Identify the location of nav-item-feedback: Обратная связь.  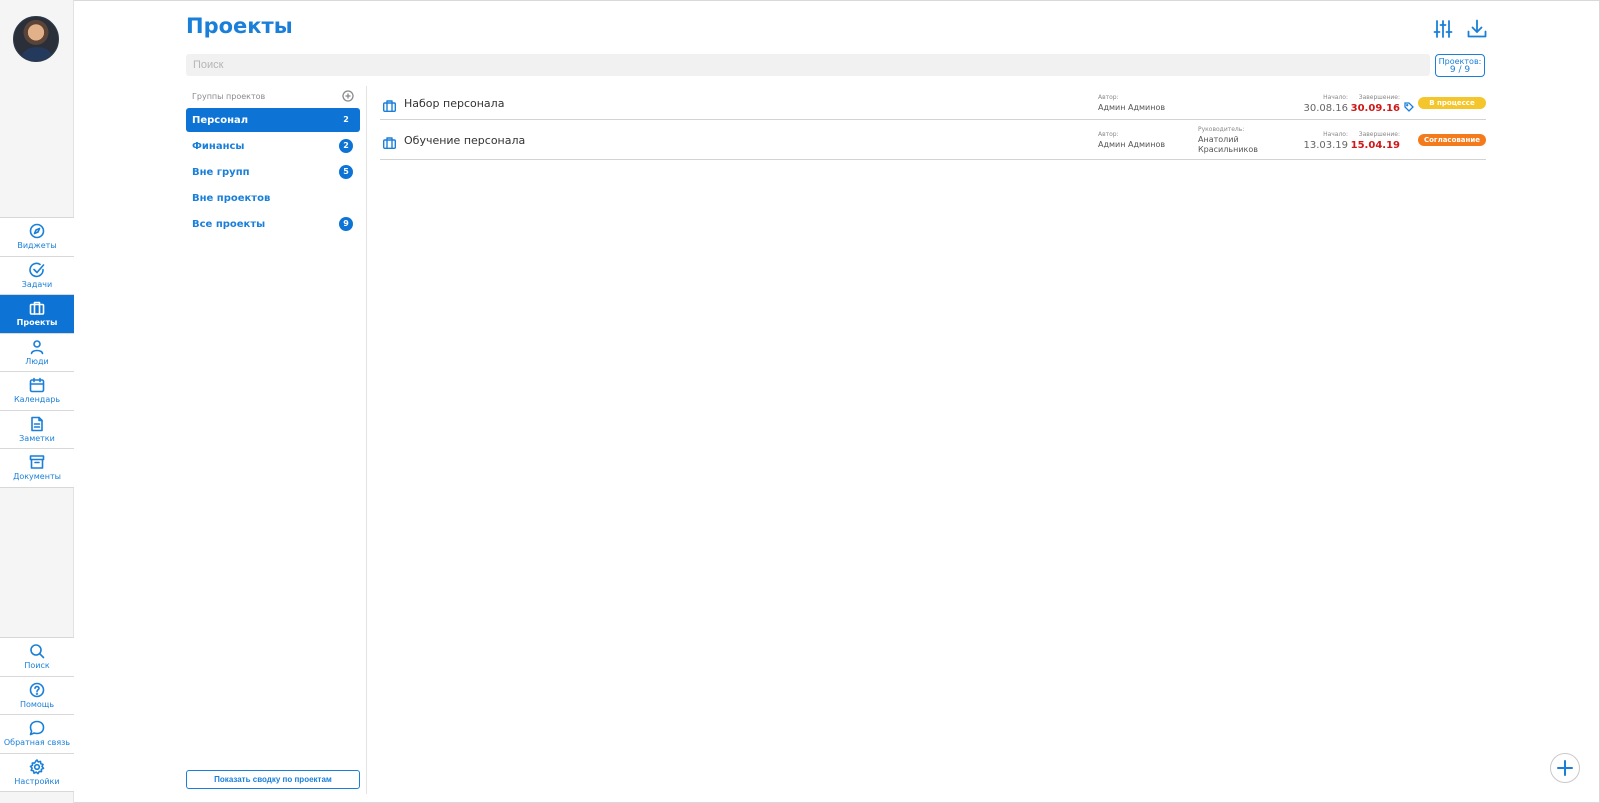
(37, 734).